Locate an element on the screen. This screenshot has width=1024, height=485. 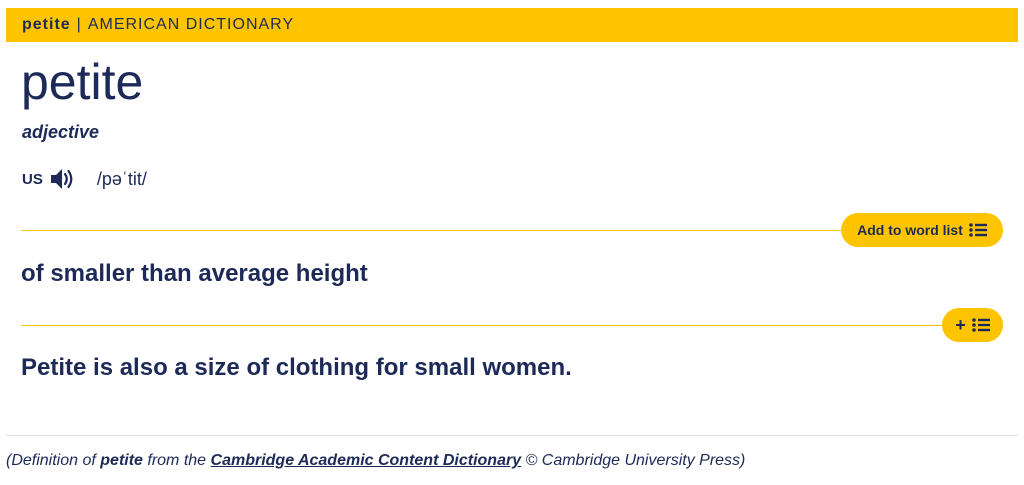
footer-divider is located at coordinates (512, 435).